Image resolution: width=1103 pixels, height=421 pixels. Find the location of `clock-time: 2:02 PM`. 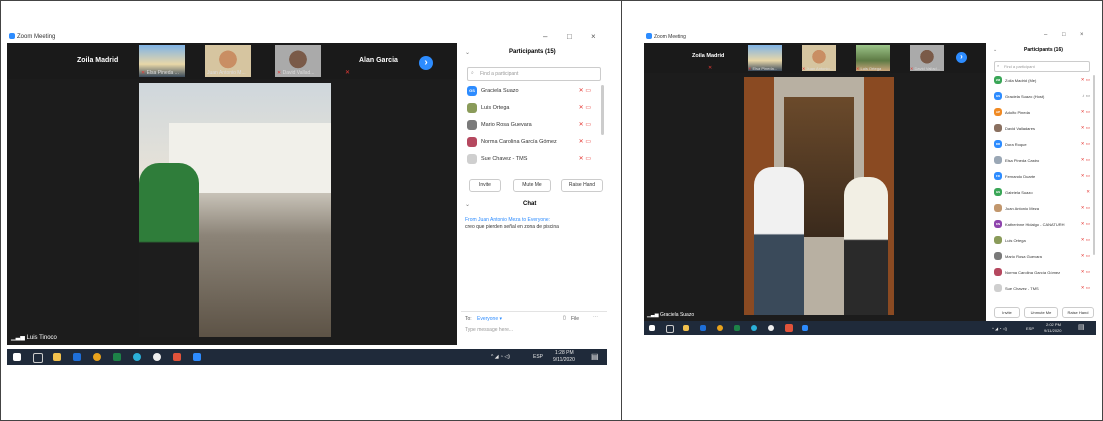

clock-time: 2:02 PM is located at coordinates (1053, 324).